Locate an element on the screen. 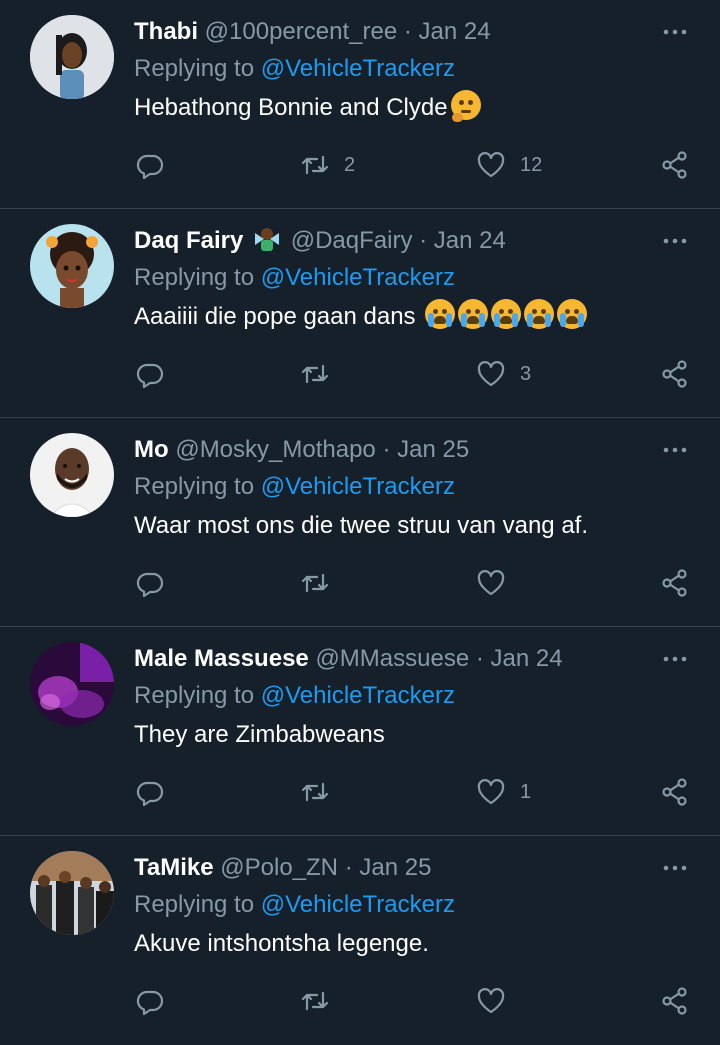 Image resolution: width=720 pixels, height=1045 pixels. user-handle: @100percent_ree is located at coordinates (301, 31).